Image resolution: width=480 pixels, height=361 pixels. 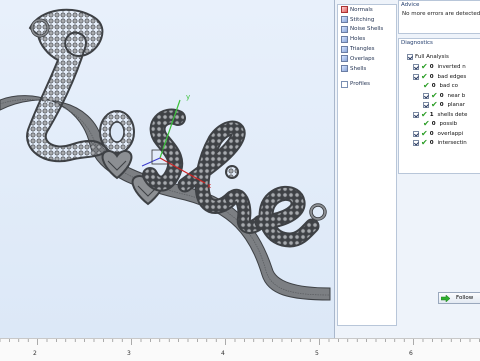 What do you see at coordinates (417, 43) in the screenshot?
I see `diagnostics-title: Diagnostics` at bounding box center [417, 43].